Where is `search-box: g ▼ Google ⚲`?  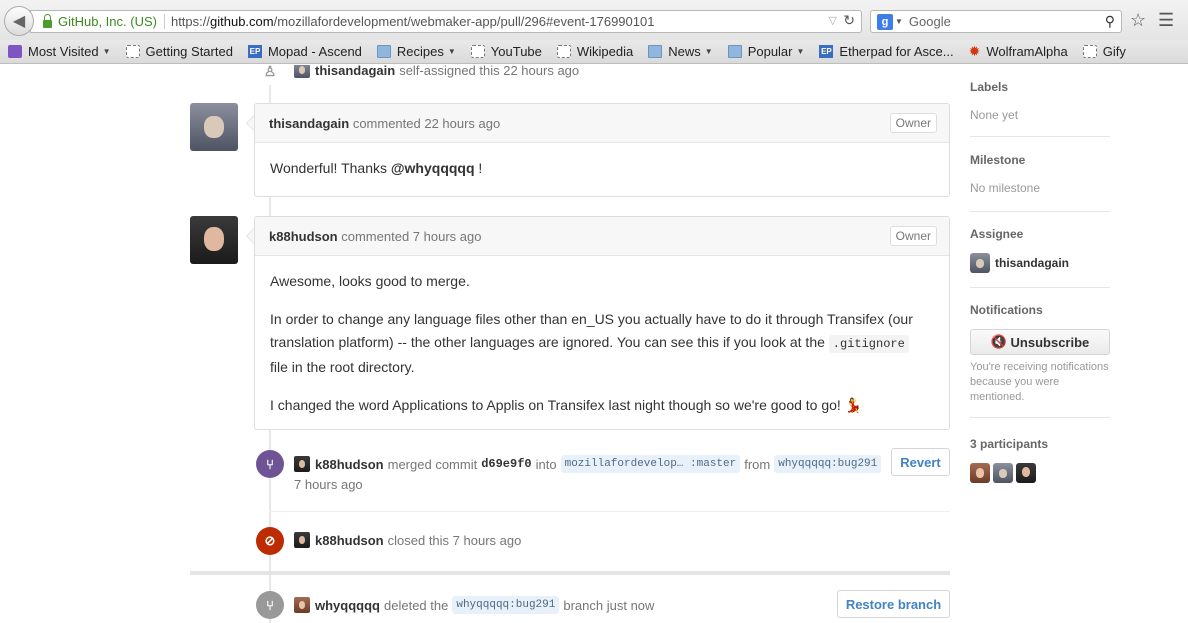
search-box: g ▼ Google ⚲ is located at coordinates (996, 21).